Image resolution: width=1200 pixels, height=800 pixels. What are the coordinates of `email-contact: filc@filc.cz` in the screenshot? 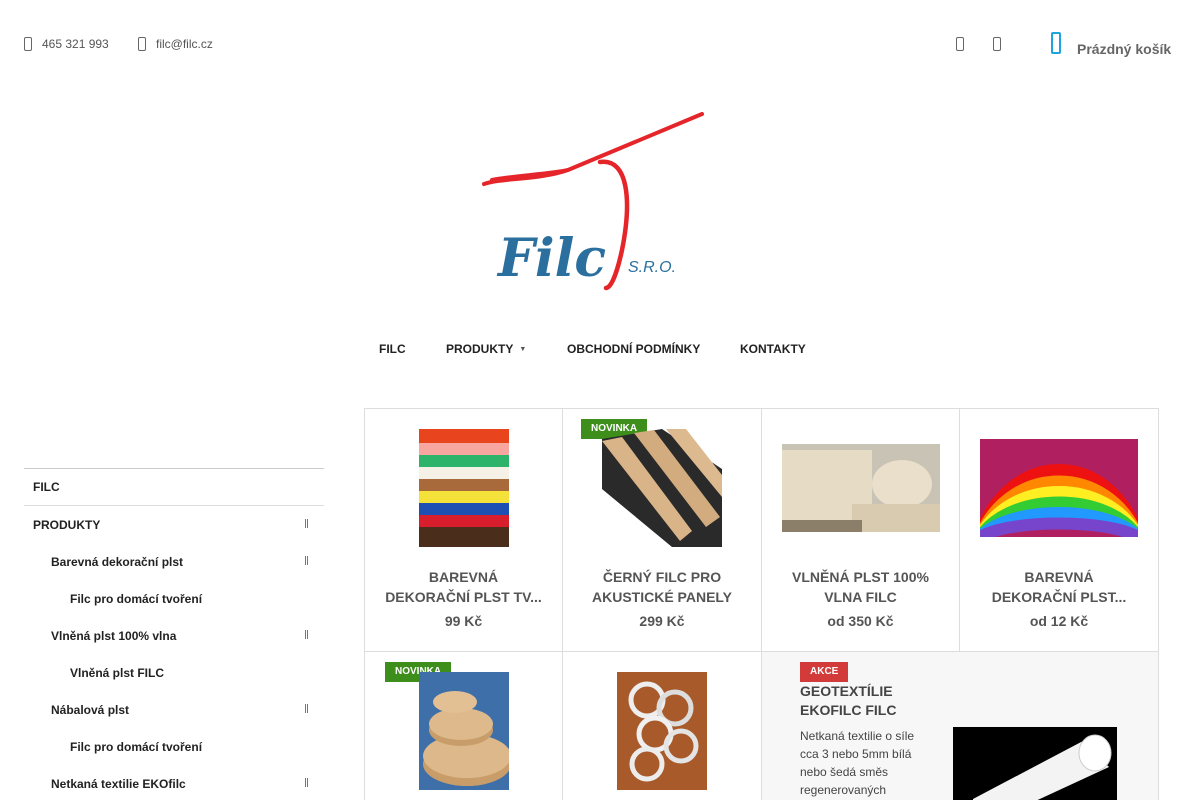 It's located at (175, 44).